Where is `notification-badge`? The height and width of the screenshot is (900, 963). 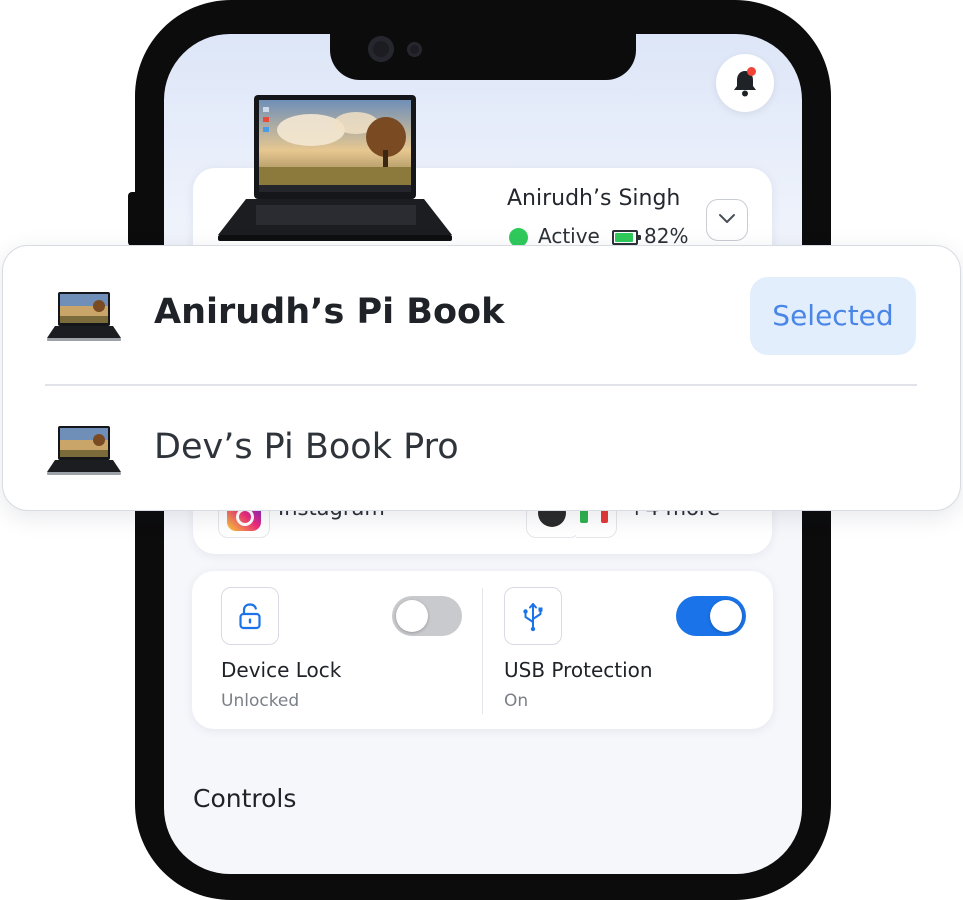
notification-badge is located at coordinates (751, 71).